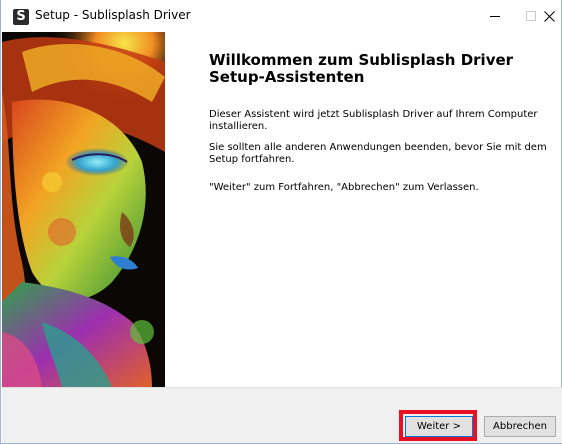 This screenshot has width=562, height=444. What do you see at coordinates (495, 16) in the screenshot?
I see `minimize-icon` at bounding box center [495, 16].